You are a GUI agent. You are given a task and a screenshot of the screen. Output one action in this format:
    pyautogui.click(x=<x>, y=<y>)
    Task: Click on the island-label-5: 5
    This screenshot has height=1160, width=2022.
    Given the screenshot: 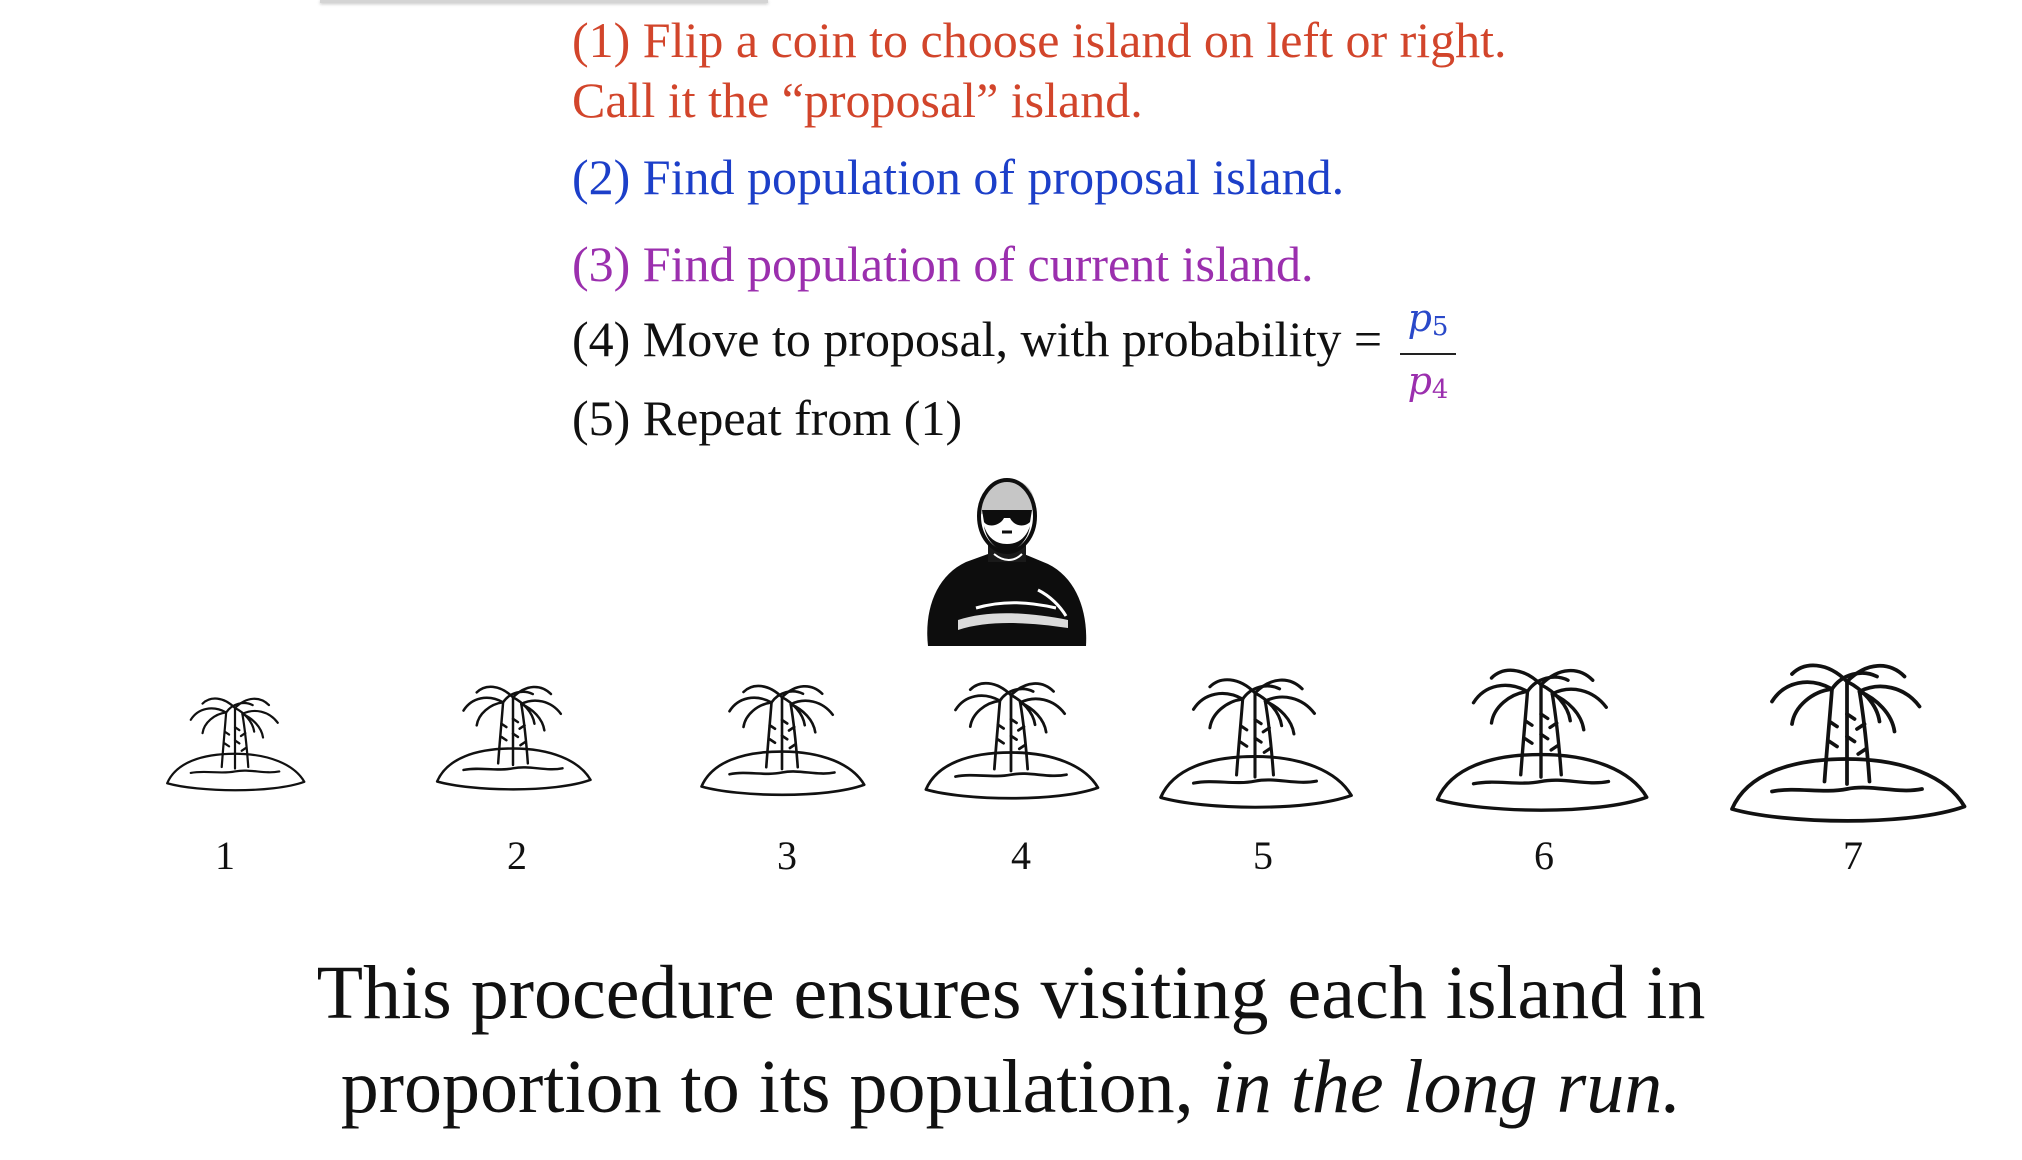 What is the action you would take?
    pyautogui.click(x=1263, y=855)
    